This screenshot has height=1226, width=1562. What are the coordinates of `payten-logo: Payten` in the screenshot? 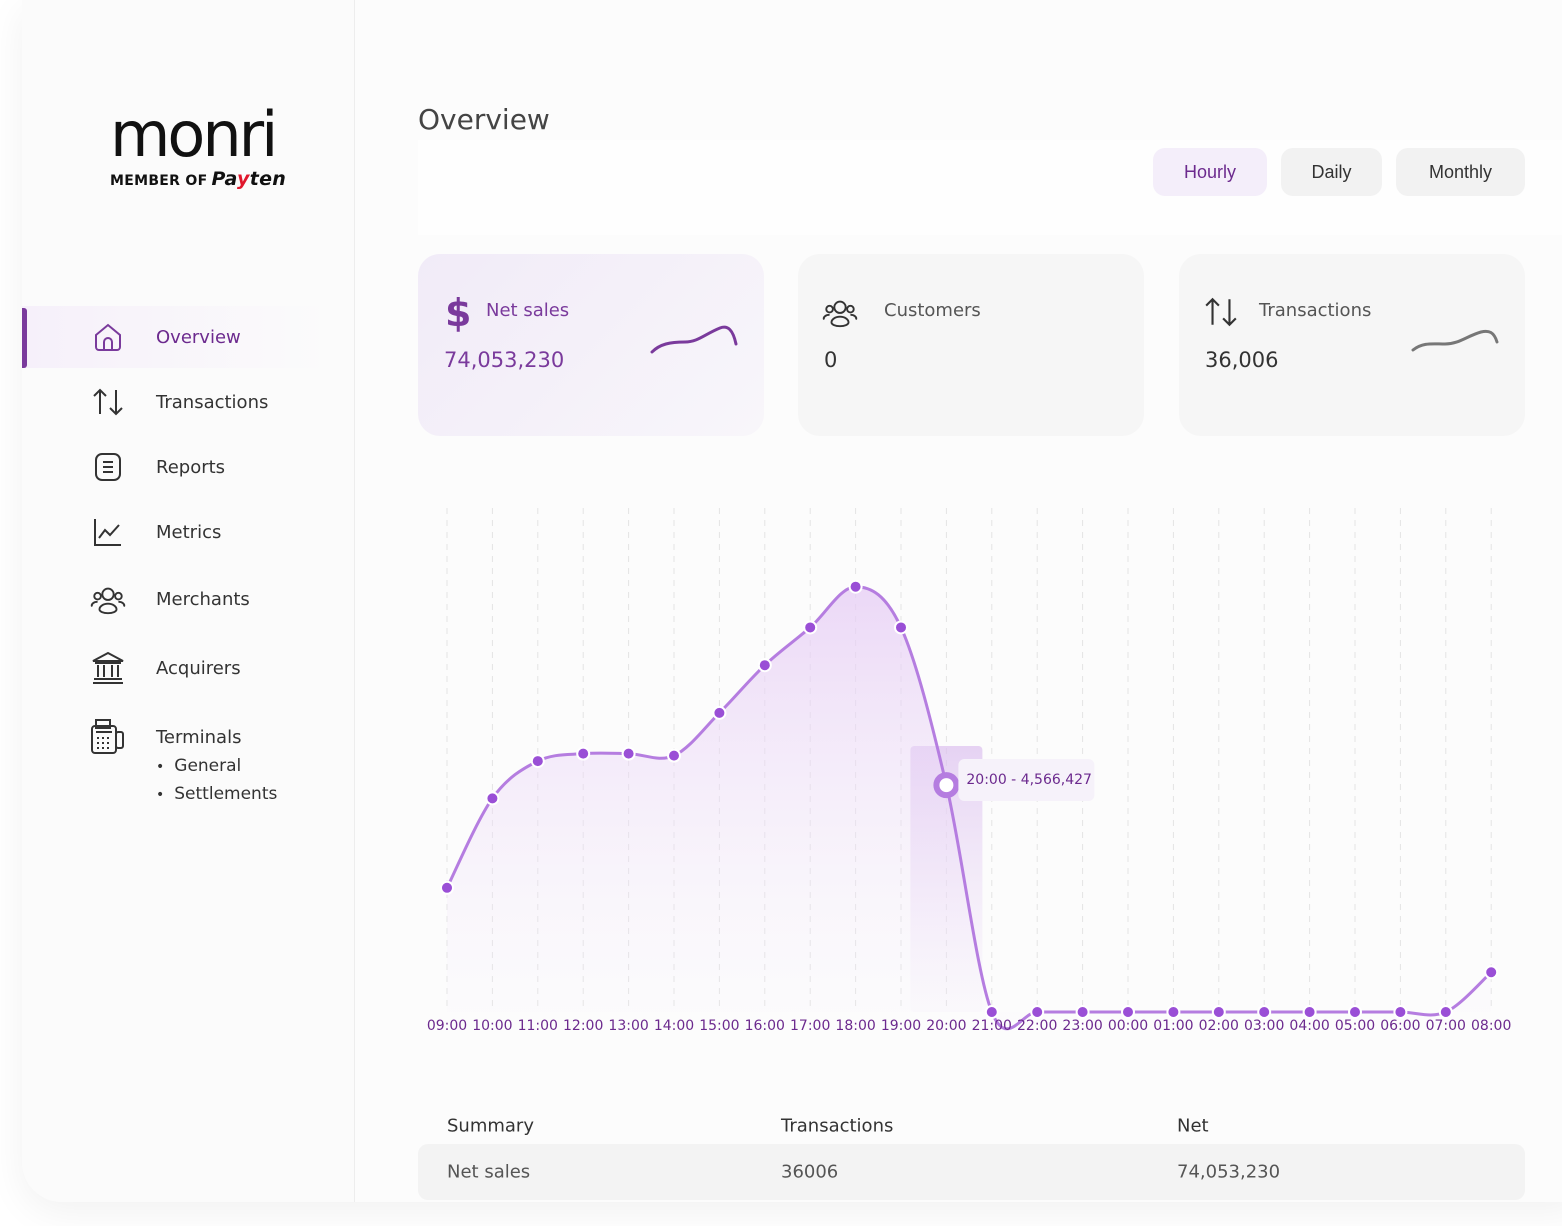 It's located at (248, 179).